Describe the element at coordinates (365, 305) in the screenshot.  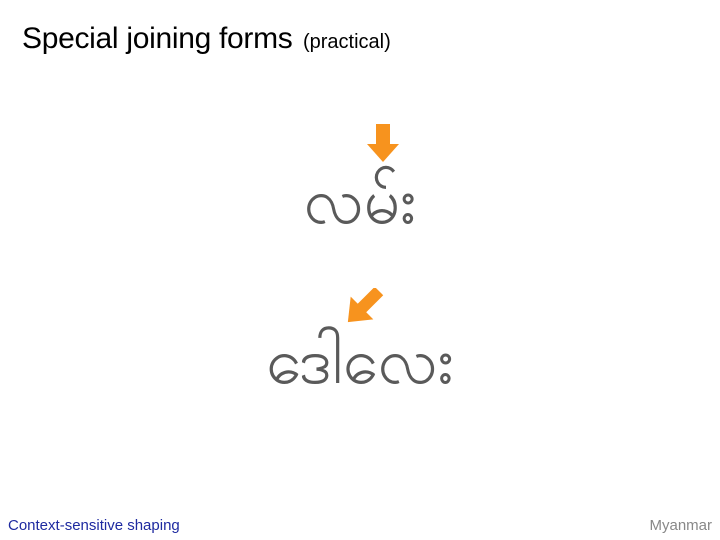
I see `diagonal-arrow-icon` at that location.